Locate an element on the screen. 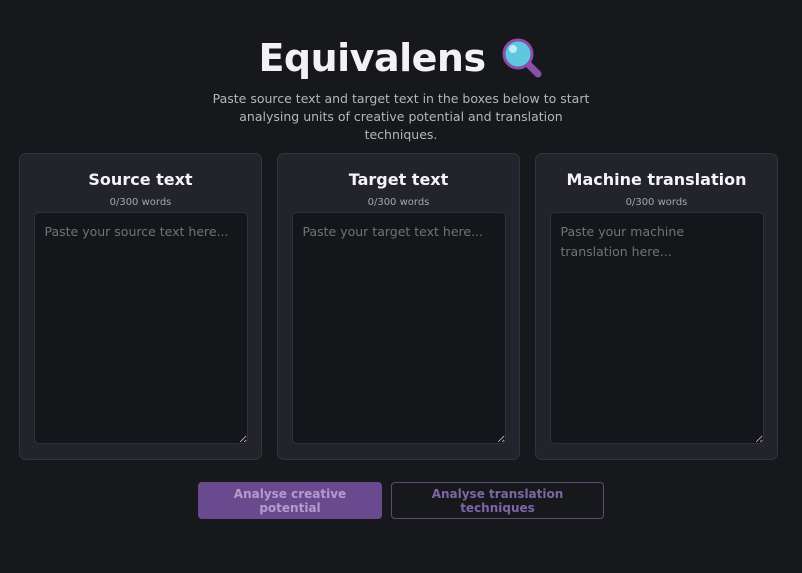 Image resolution: width=802 pixels, height=573 pixels. source-text-input is located at coordinates (140, 328).